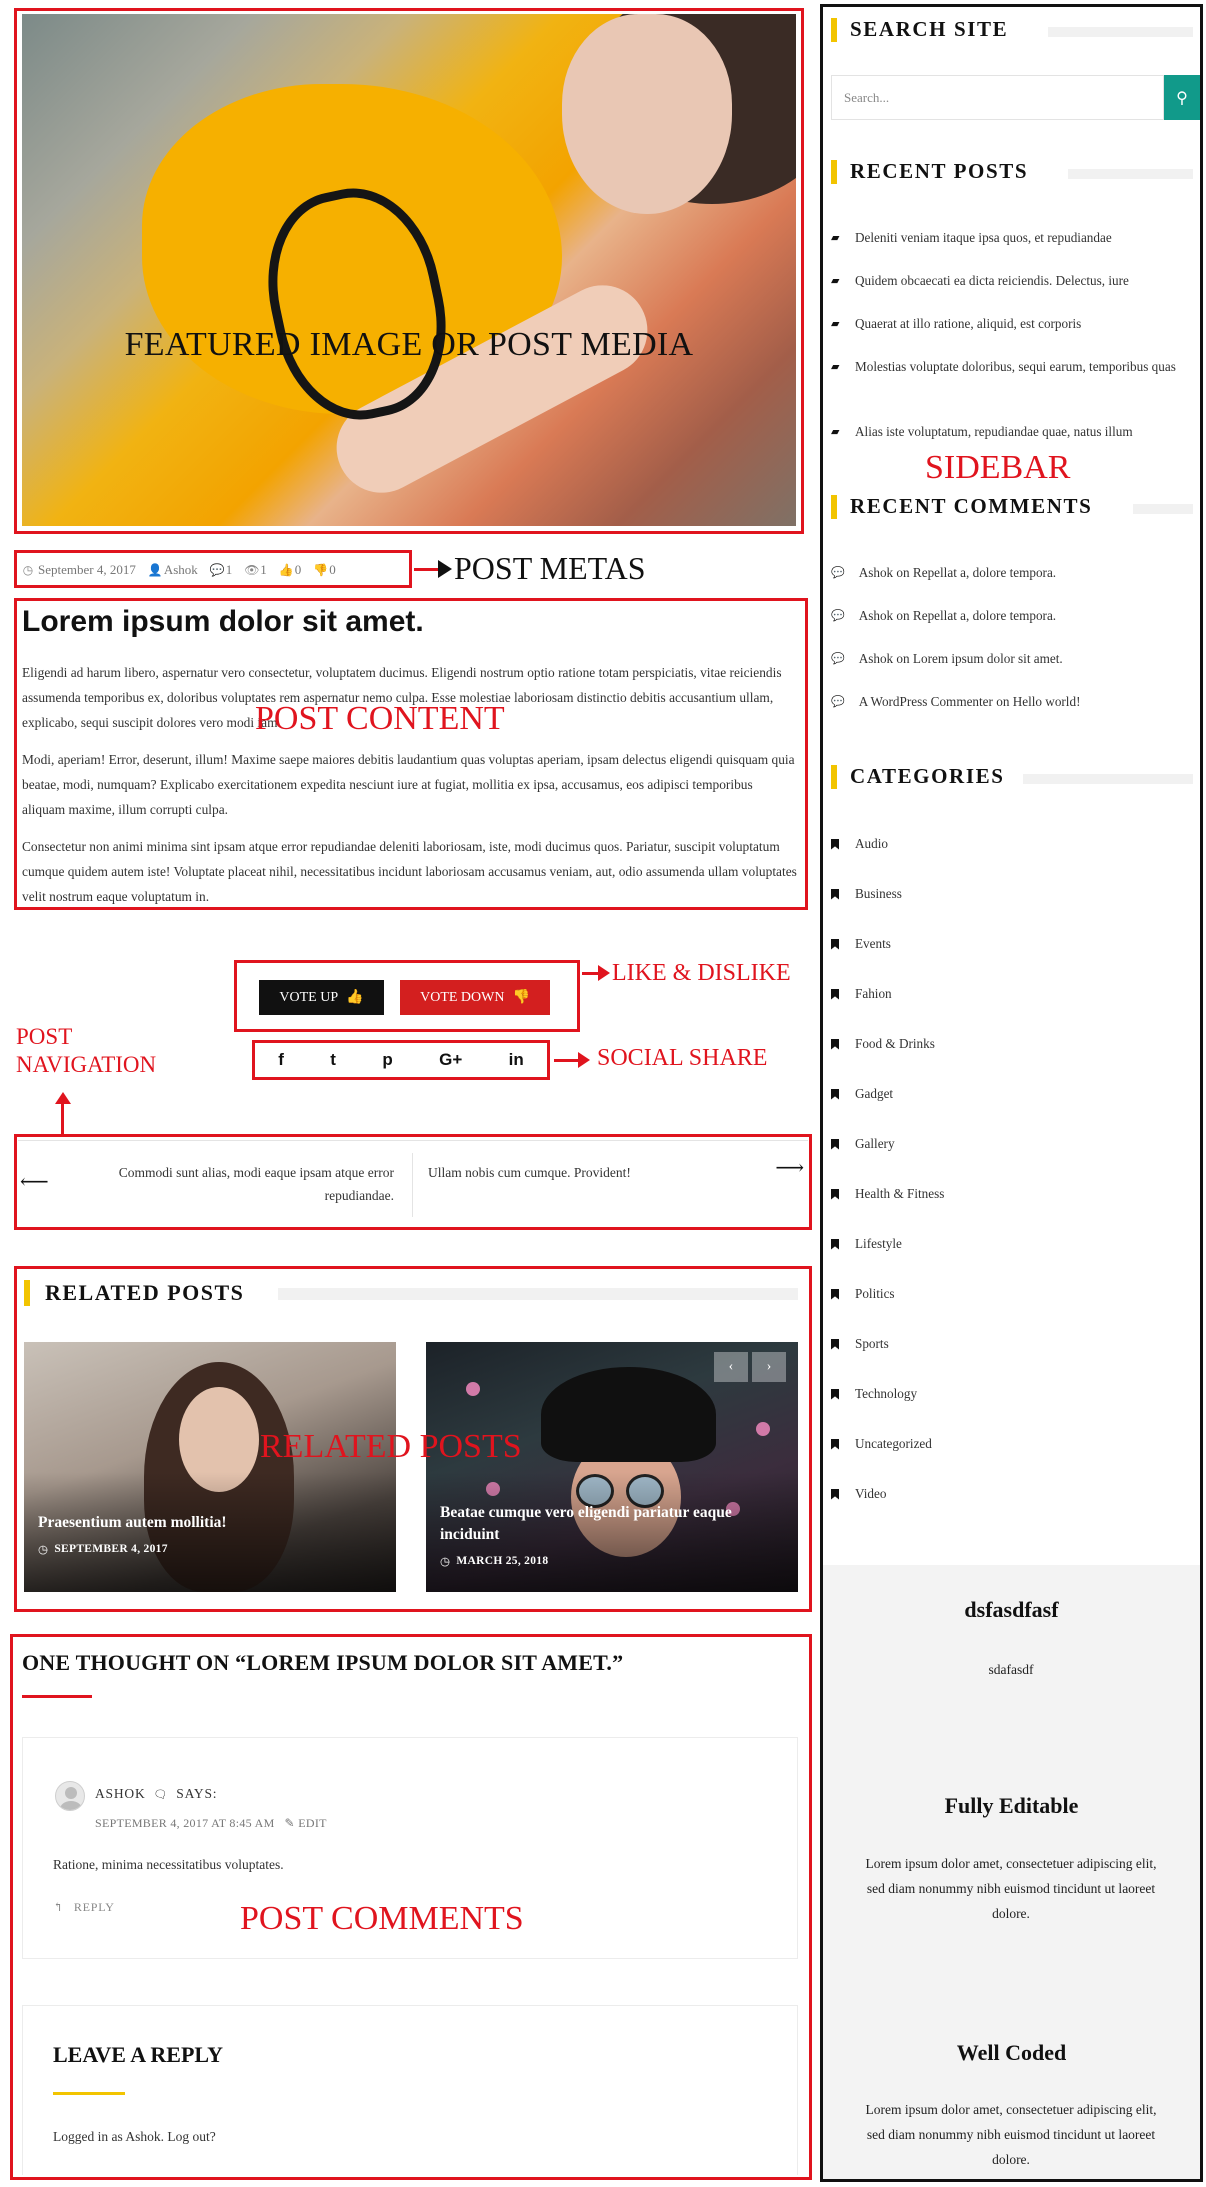 This screenshot has height=2187, width=1206. What do you see at coordinates (86, 1050) in the screenshot?
I see `label-post-navigation: POST NAVIGATION` at bounding box center [86, 1050].